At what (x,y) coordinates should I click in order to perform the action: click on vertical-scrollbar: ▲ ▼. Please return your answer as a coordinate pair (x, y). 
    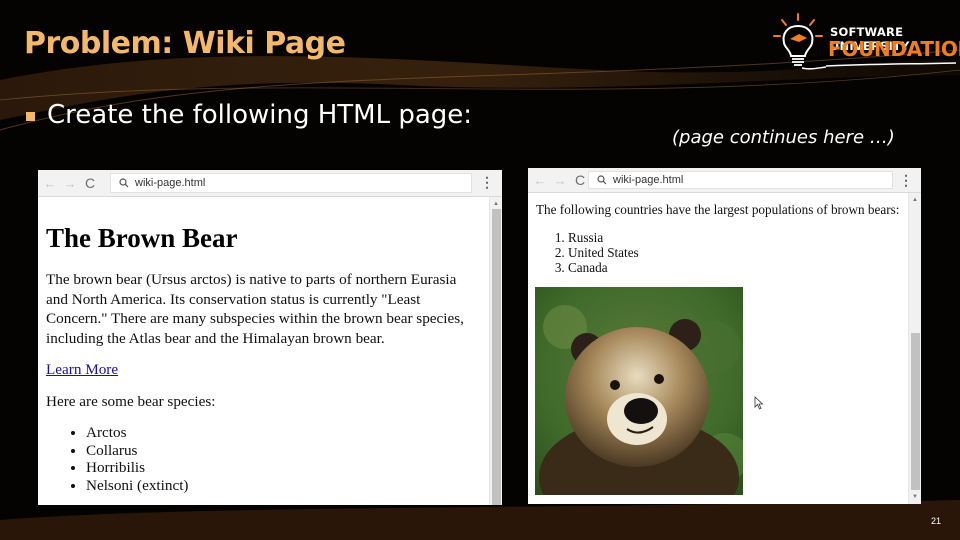
    Looking at the image, I should click on (914, 348).